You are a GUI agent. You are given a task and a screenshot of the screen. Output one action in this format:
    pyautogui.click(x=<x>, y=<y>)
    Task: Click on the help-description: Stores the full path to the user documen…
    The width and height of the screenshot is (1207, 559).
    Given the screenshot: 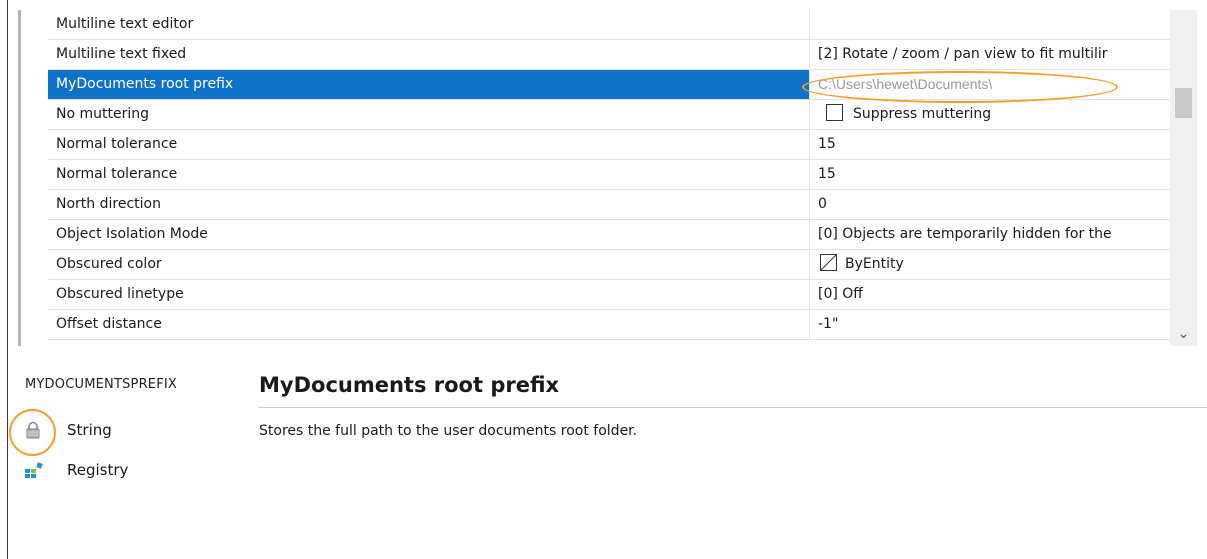 What is the action you would take?
    pyautogui.click(x=448, y=431)
    